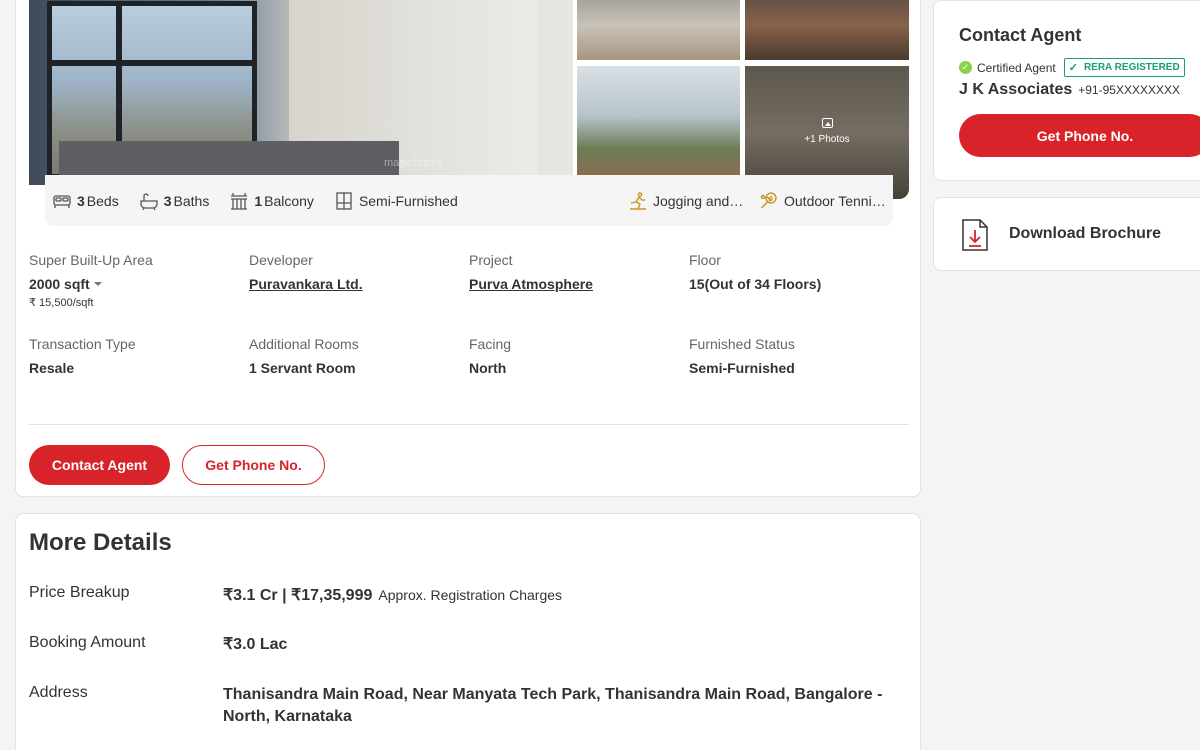 The image size is (1200, 750). I want to click on pdf-download-icon, so click(975, 235).